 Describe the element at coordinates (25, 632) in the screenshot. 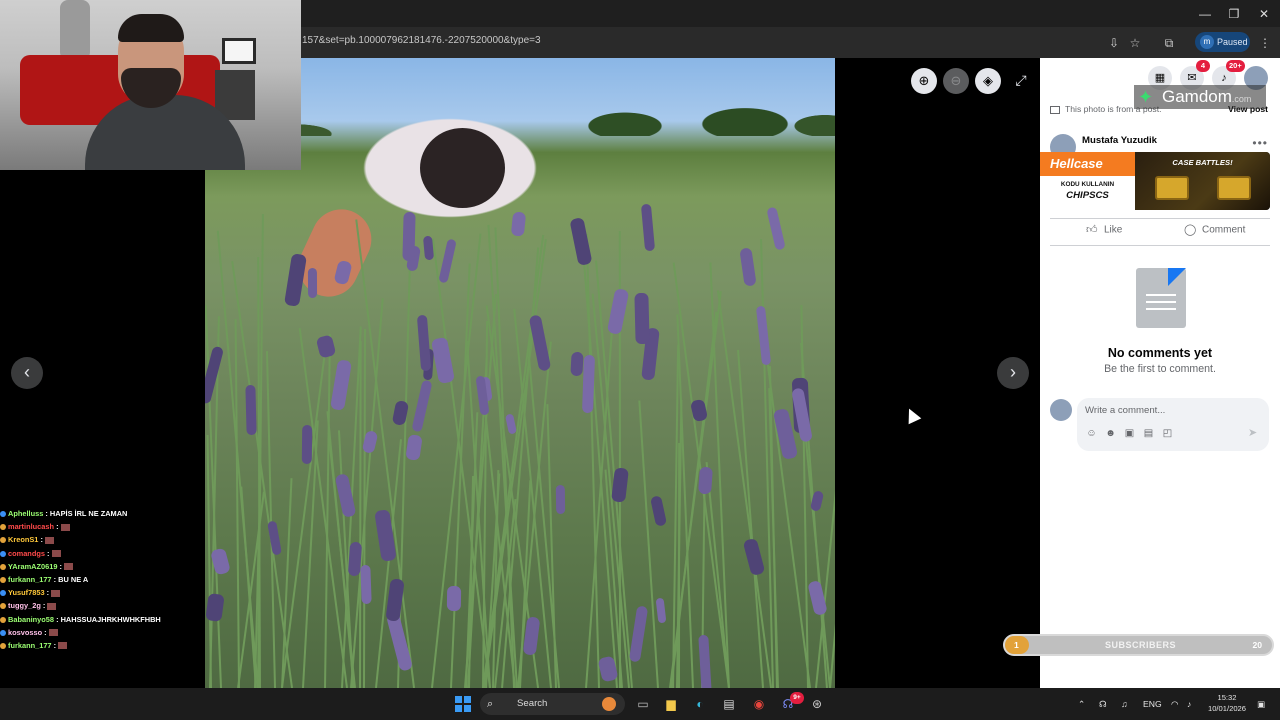

I see `chat-username: kosvosso` at that location.